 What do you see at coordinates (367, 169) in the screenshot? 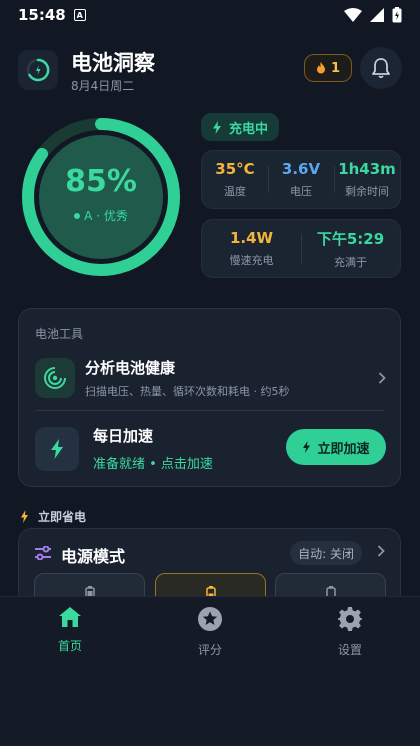
I see `remaining-time-value: 1h43m` at bounding box center [367, 169].